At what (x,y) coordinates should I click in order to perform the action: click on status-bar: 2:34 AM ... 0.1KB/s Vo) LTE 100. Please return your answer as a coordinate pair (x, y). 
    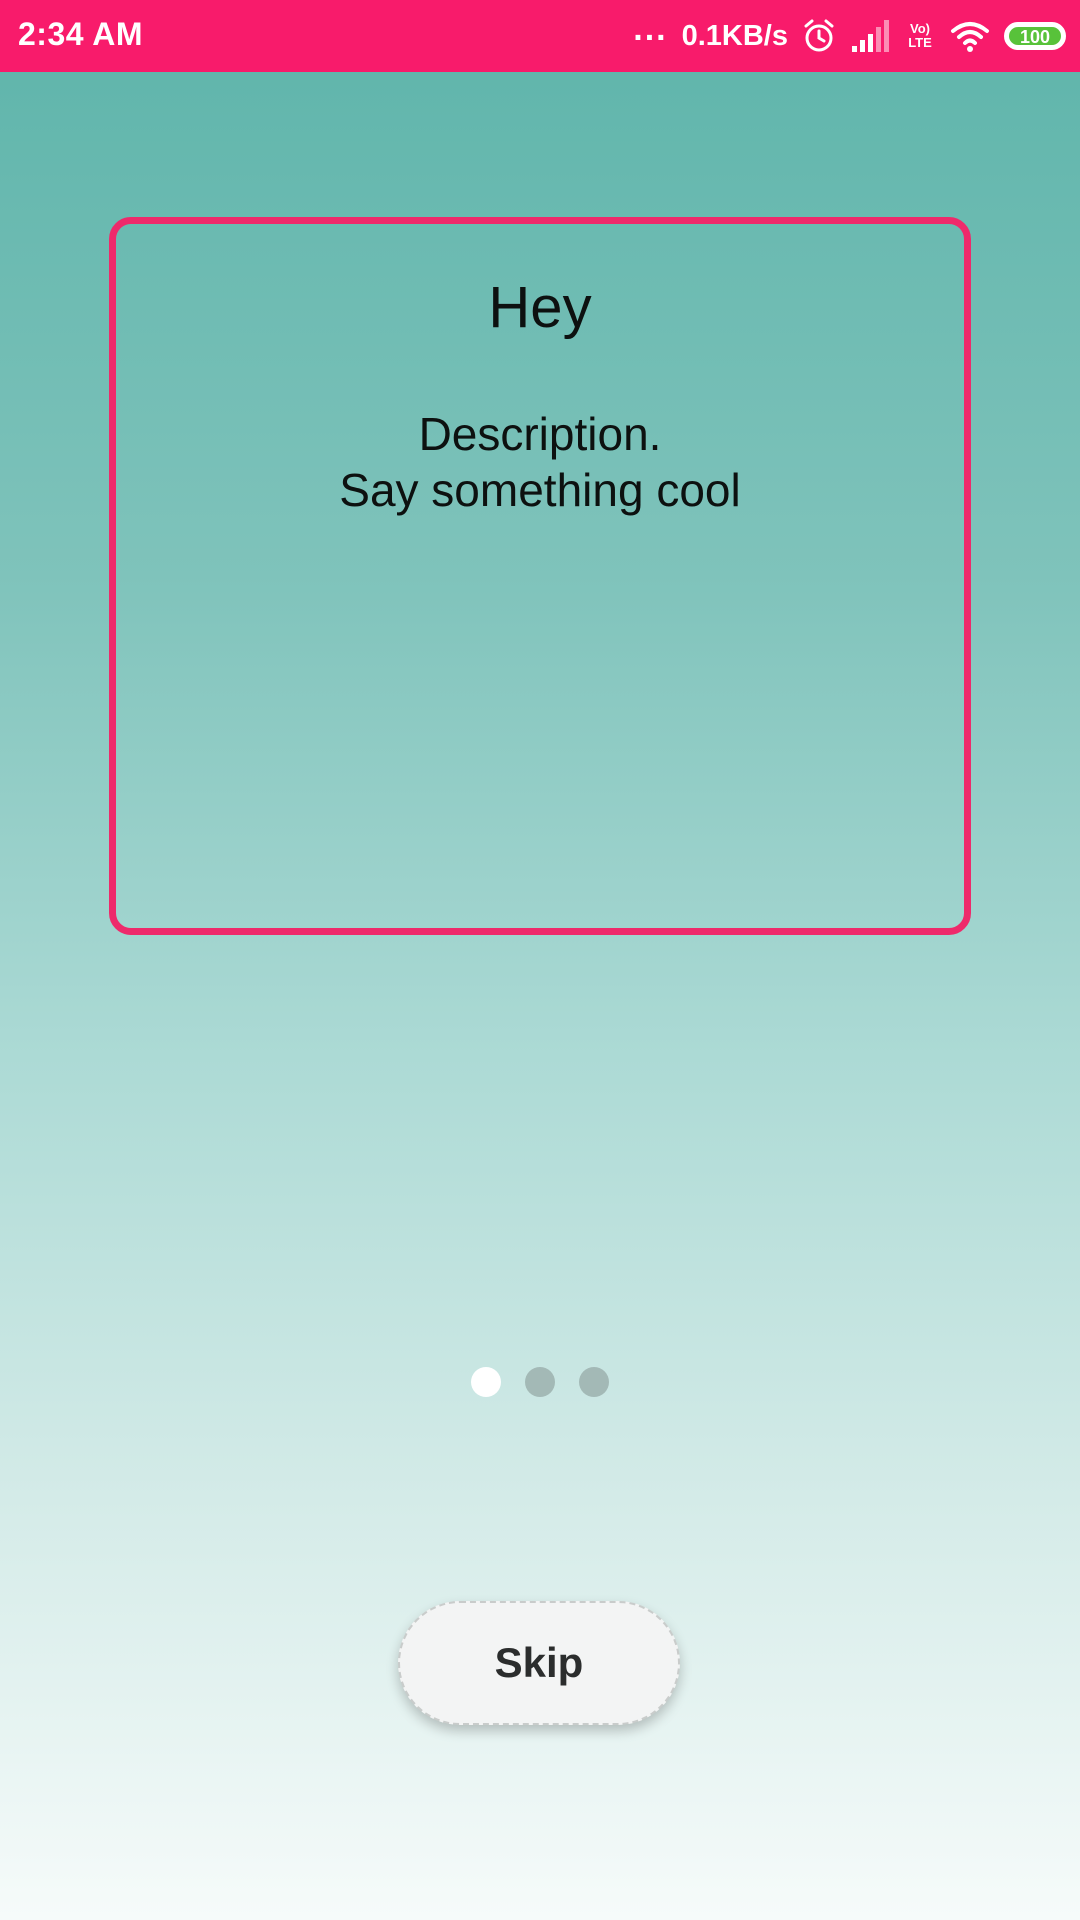
    Looking at the image, I should click on (540, 36).